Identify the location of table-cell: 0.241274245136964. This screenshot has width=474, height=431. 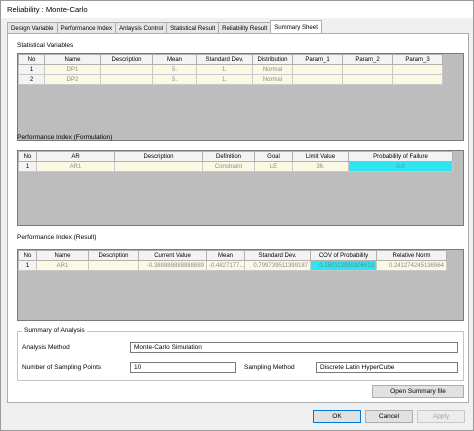
(411, 265).